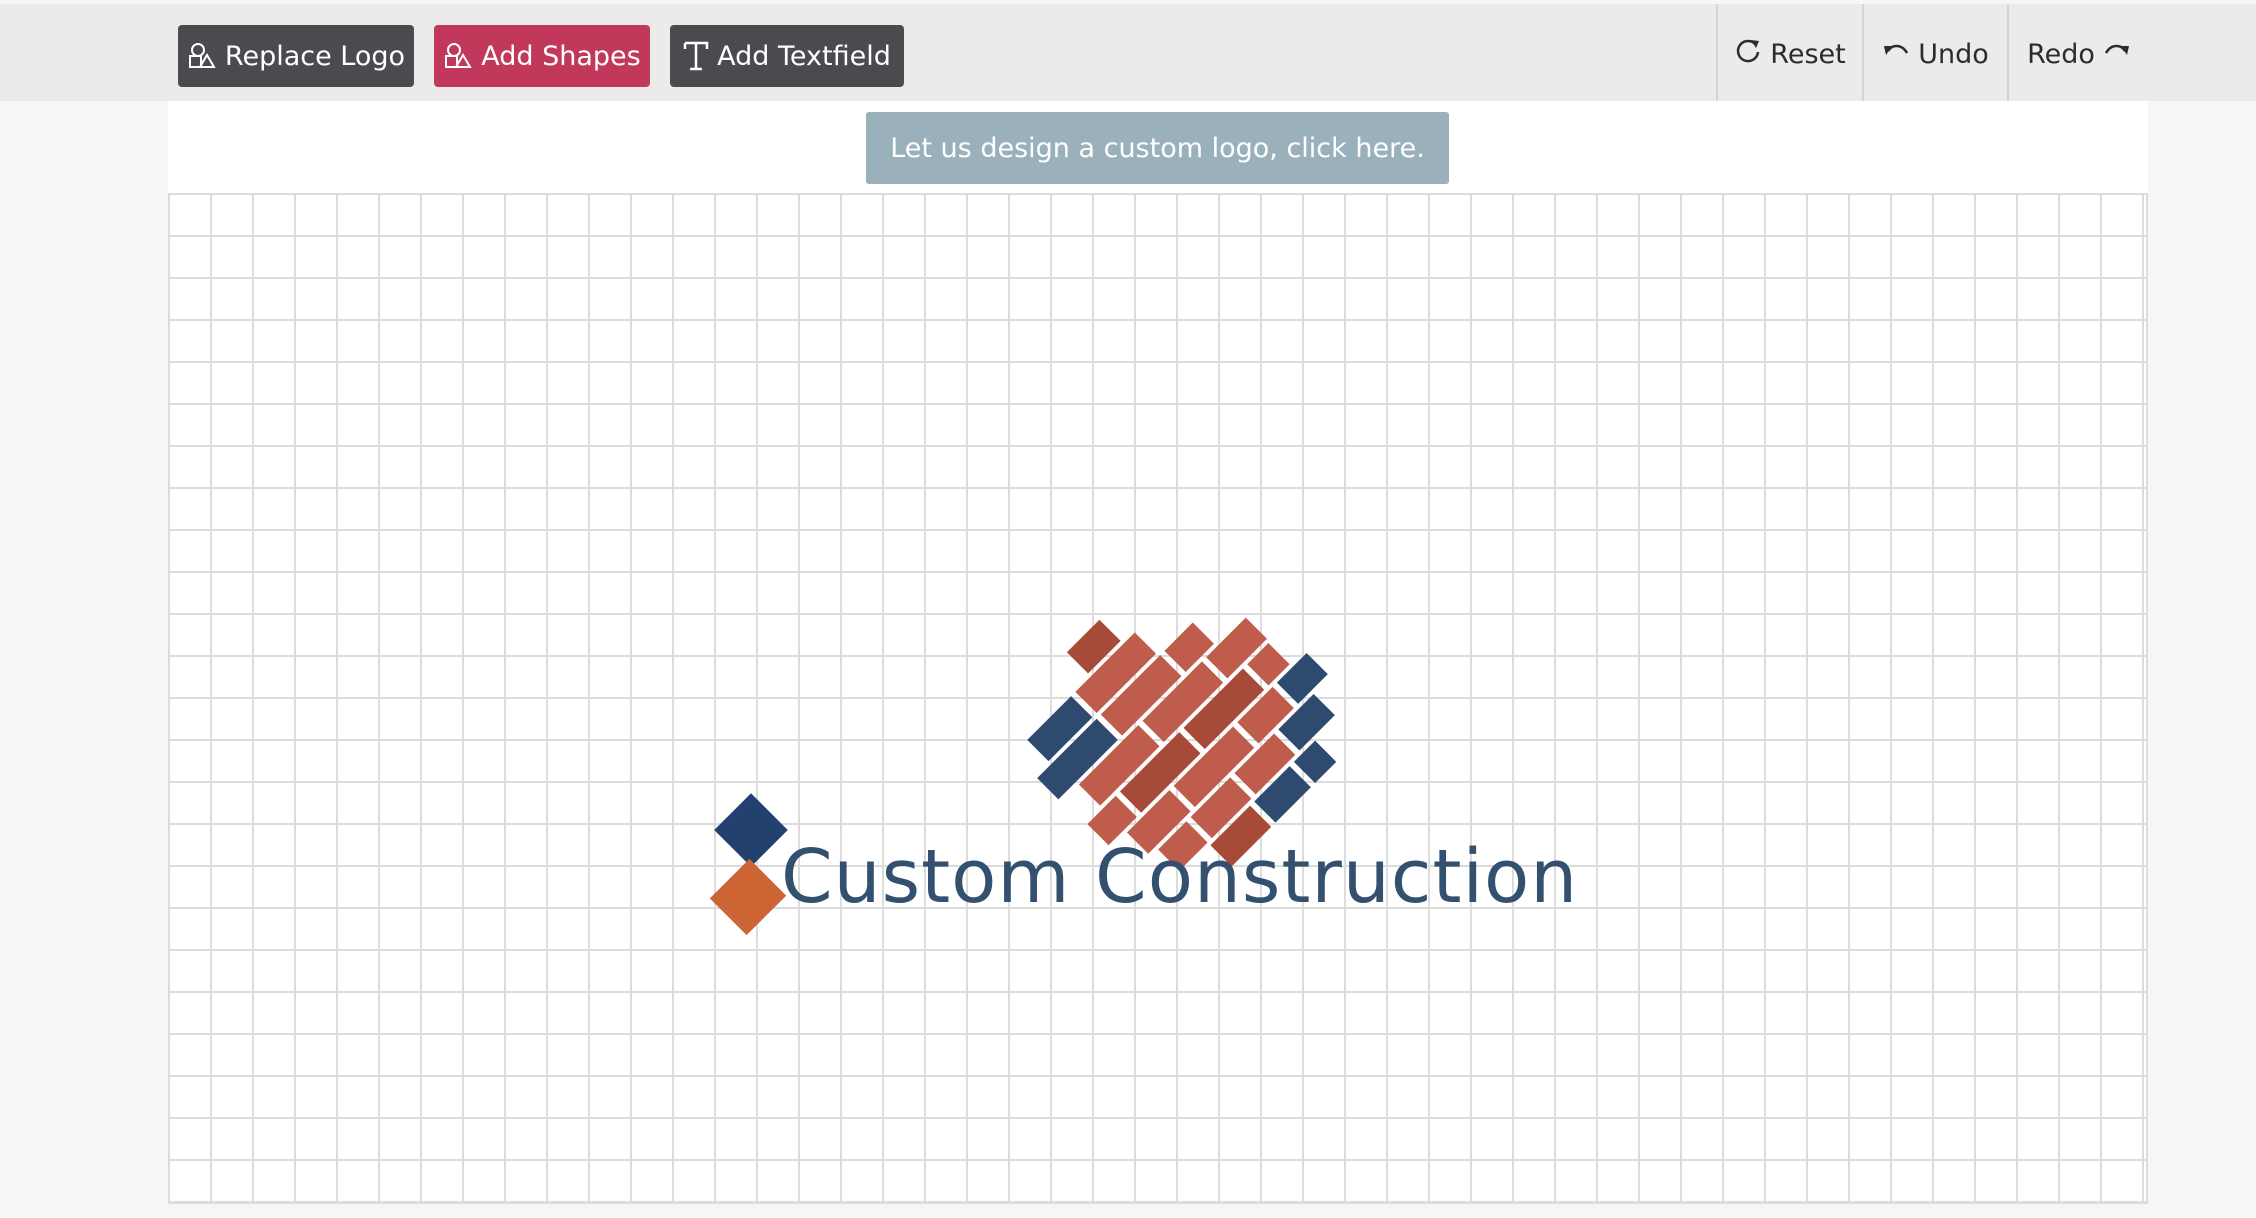 The width and height of the screenshot is (2256, 1218). I want to click on add-shapes-button: Add Shapes, so click(542, 56).